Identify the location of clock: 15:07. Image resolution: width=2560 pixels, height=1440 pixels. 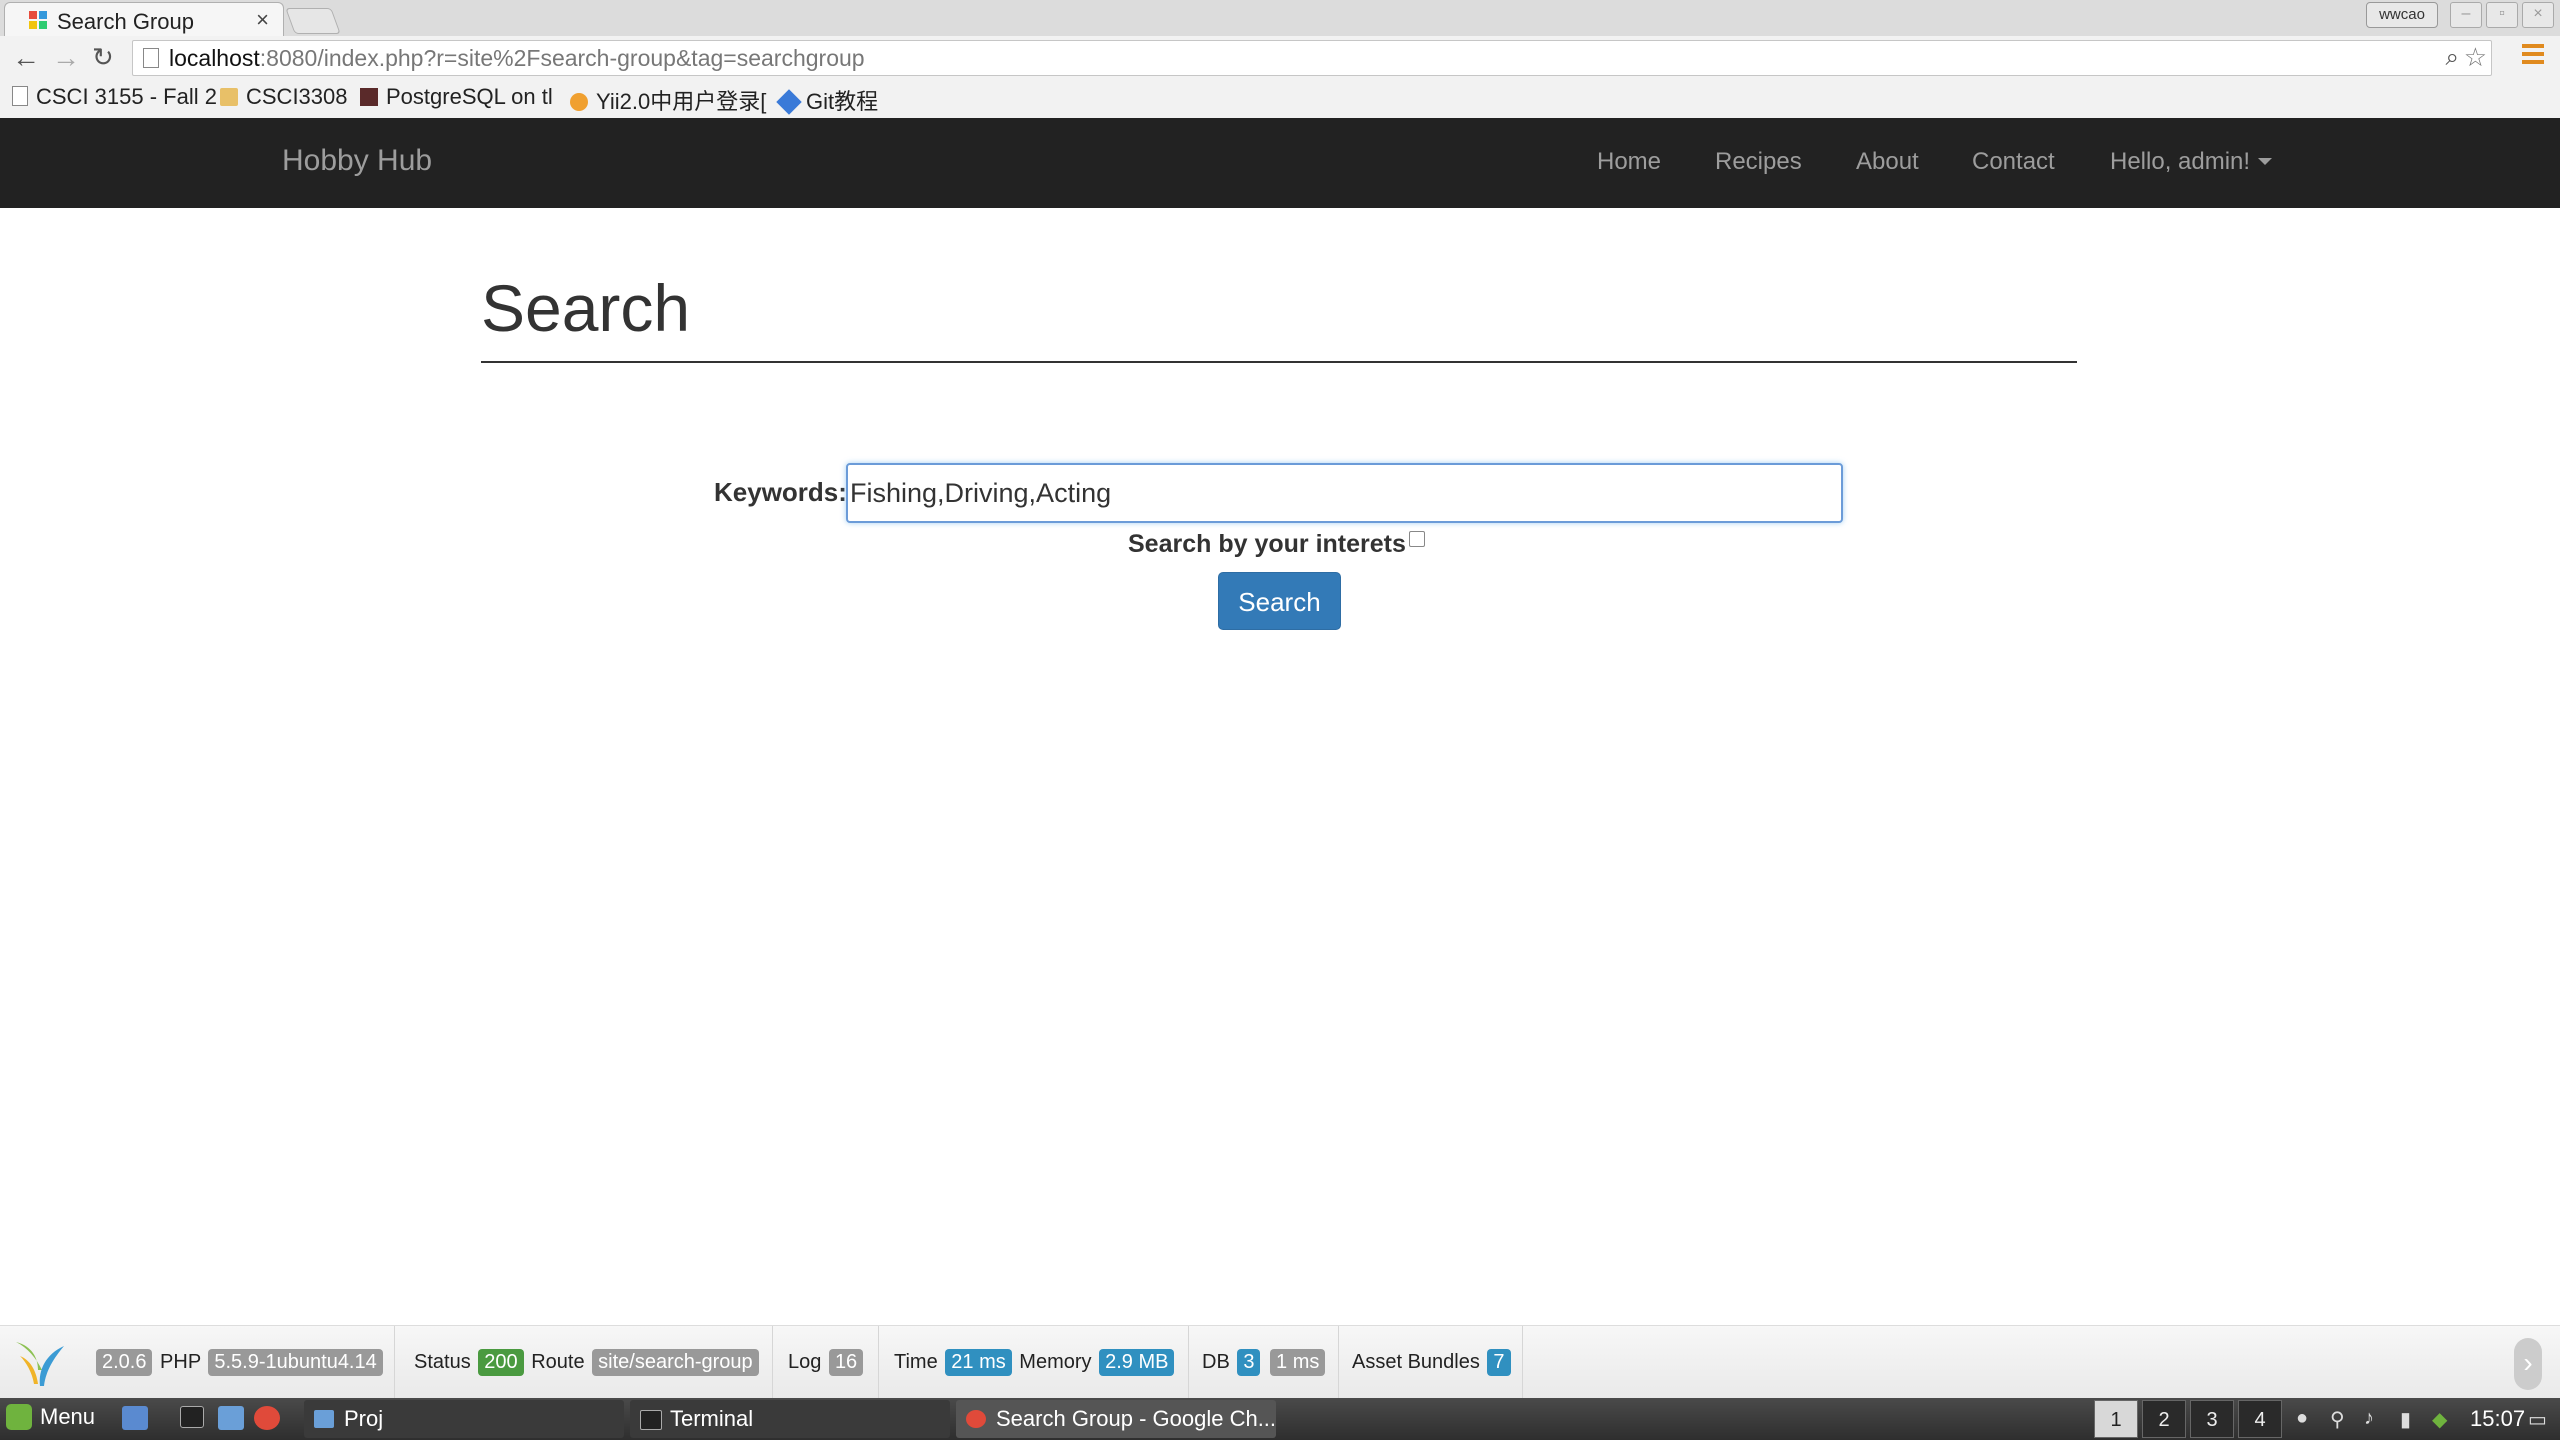
(2497, 1419).